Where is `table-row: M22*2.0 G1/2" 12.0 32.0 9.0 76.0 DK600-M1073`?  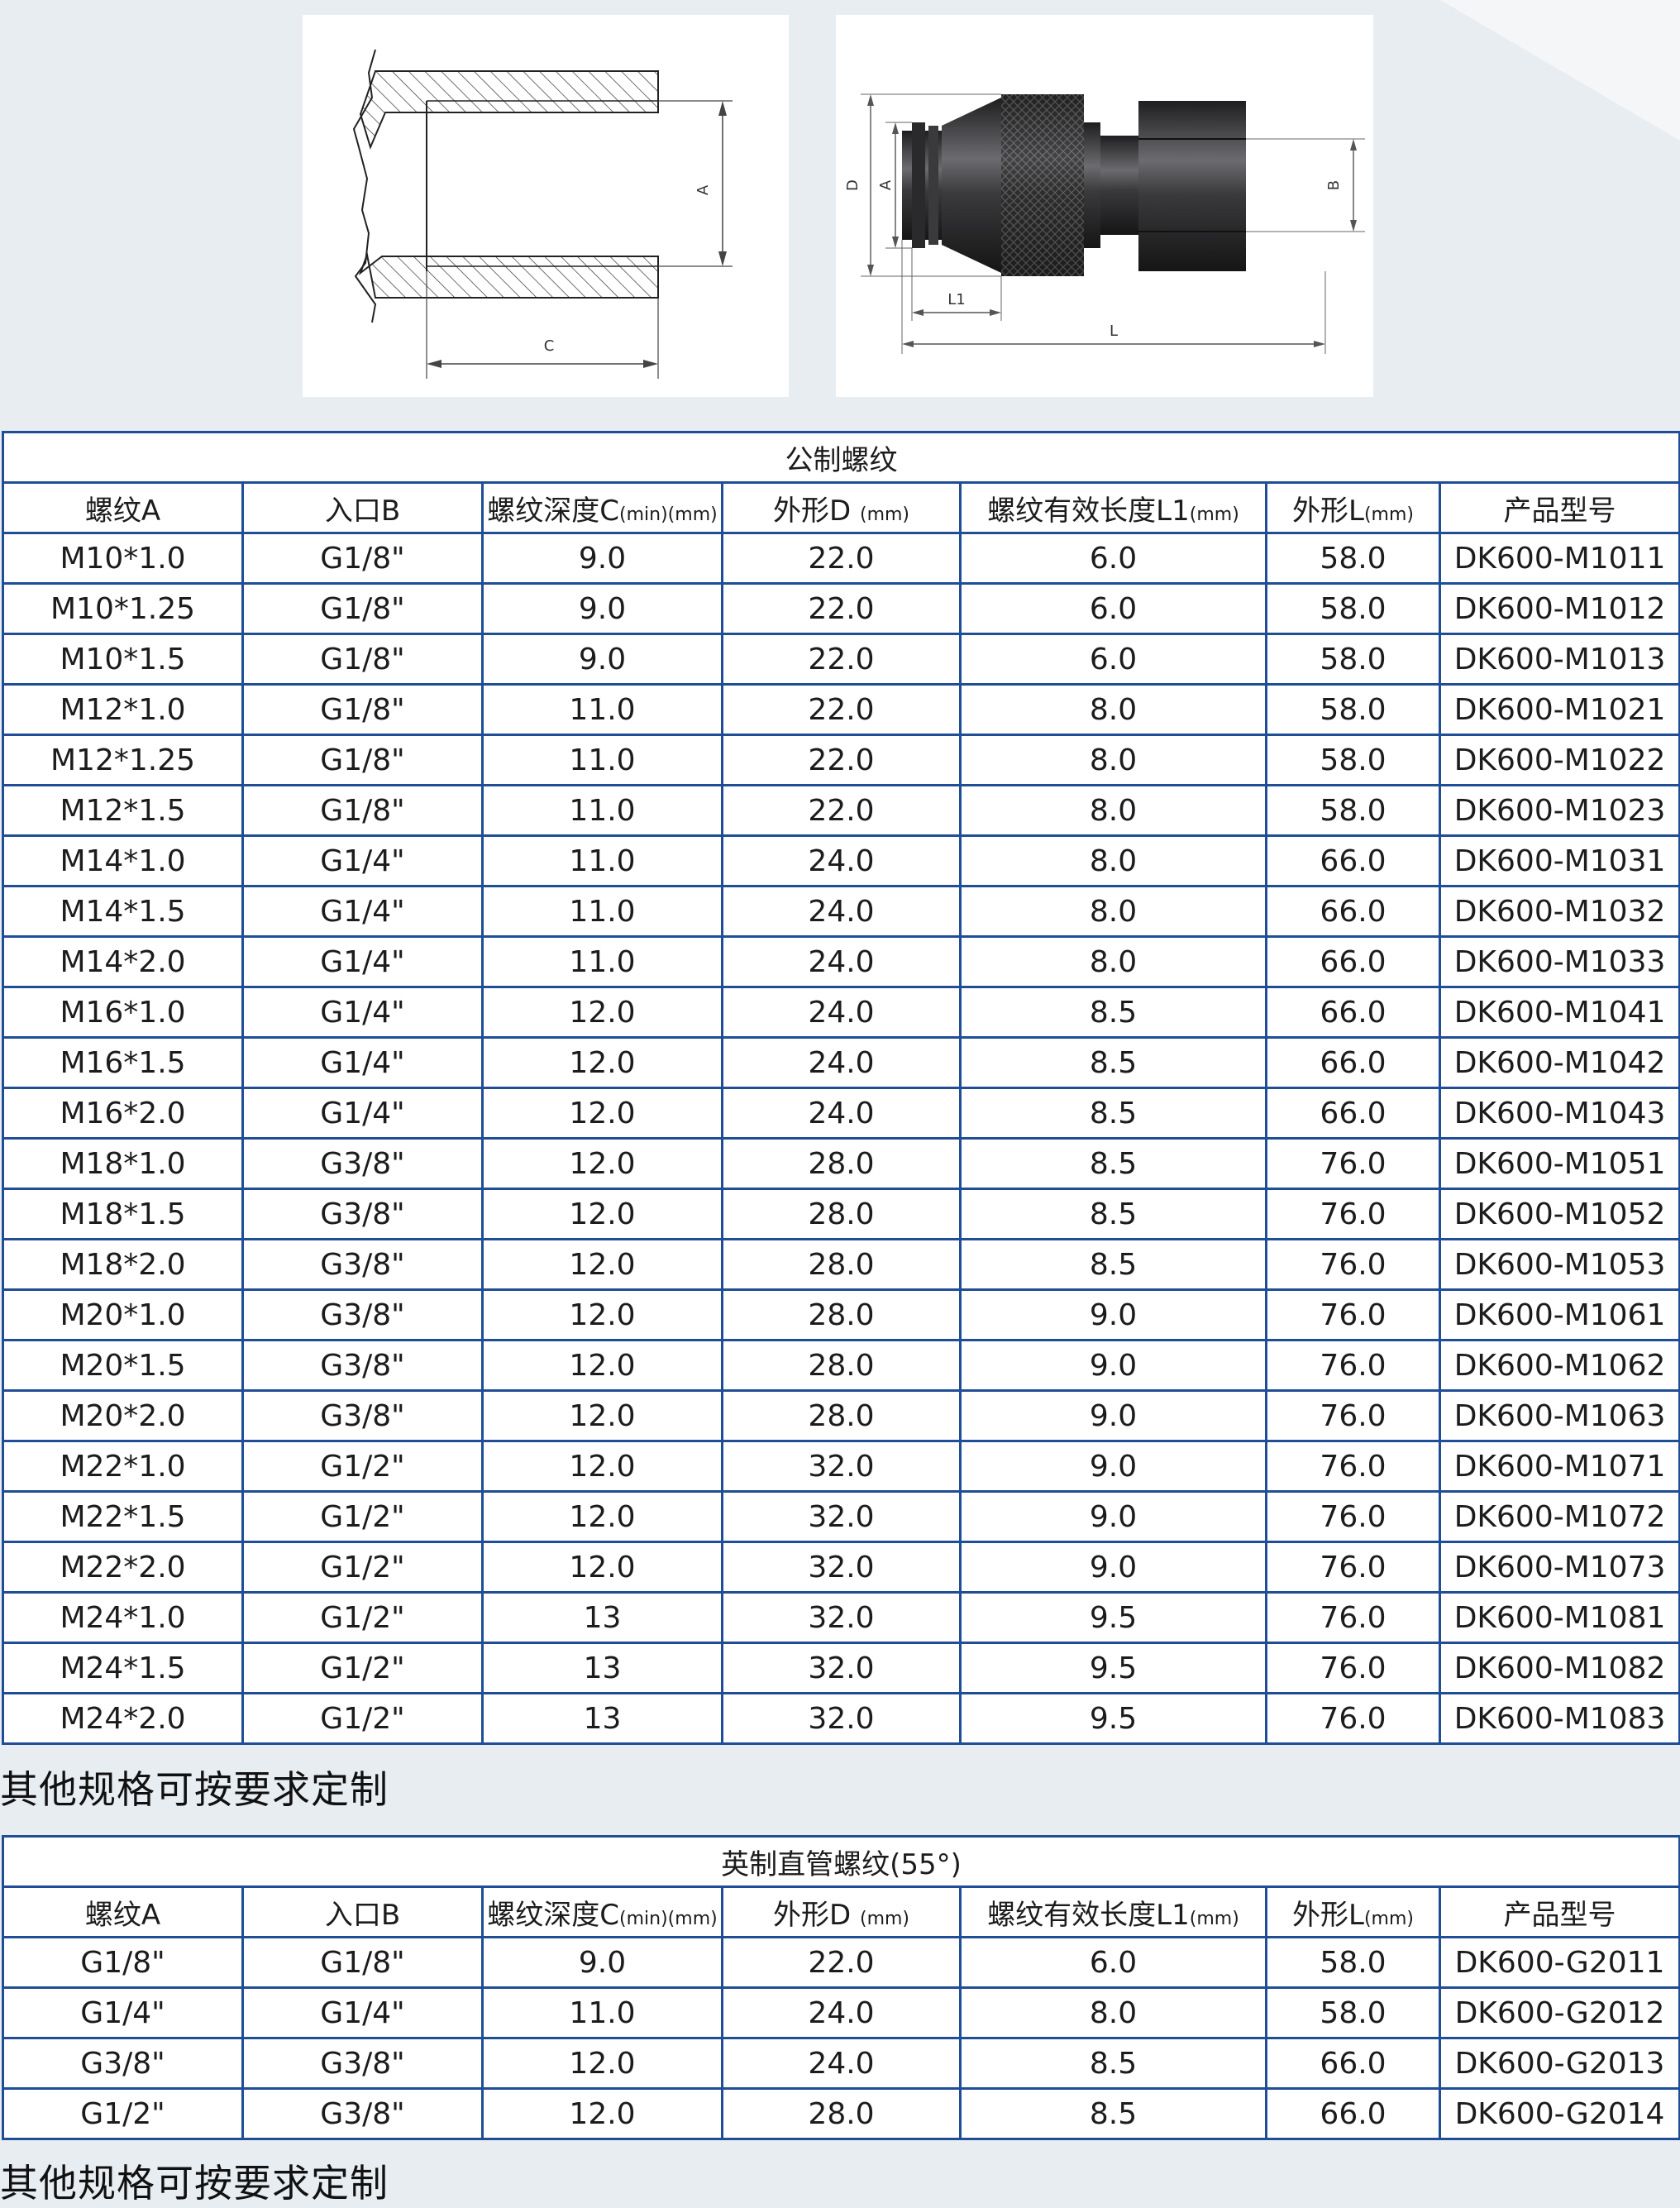 table-row: M22*2.0 G1/2" 12.0 32.0 9.0 76.0 DK600-M1073 is located at coordinates (841, 1567).